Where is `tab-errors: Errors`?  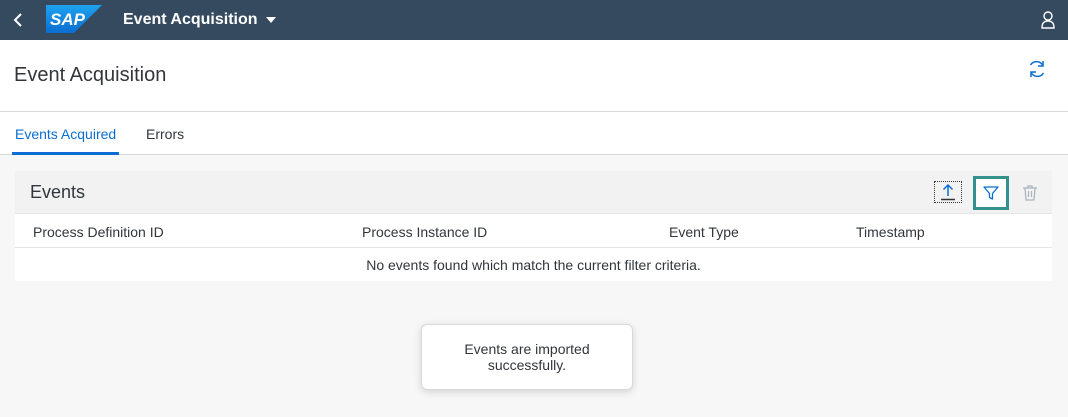 tab-errors: Errors is located at coordinates (165, 133).